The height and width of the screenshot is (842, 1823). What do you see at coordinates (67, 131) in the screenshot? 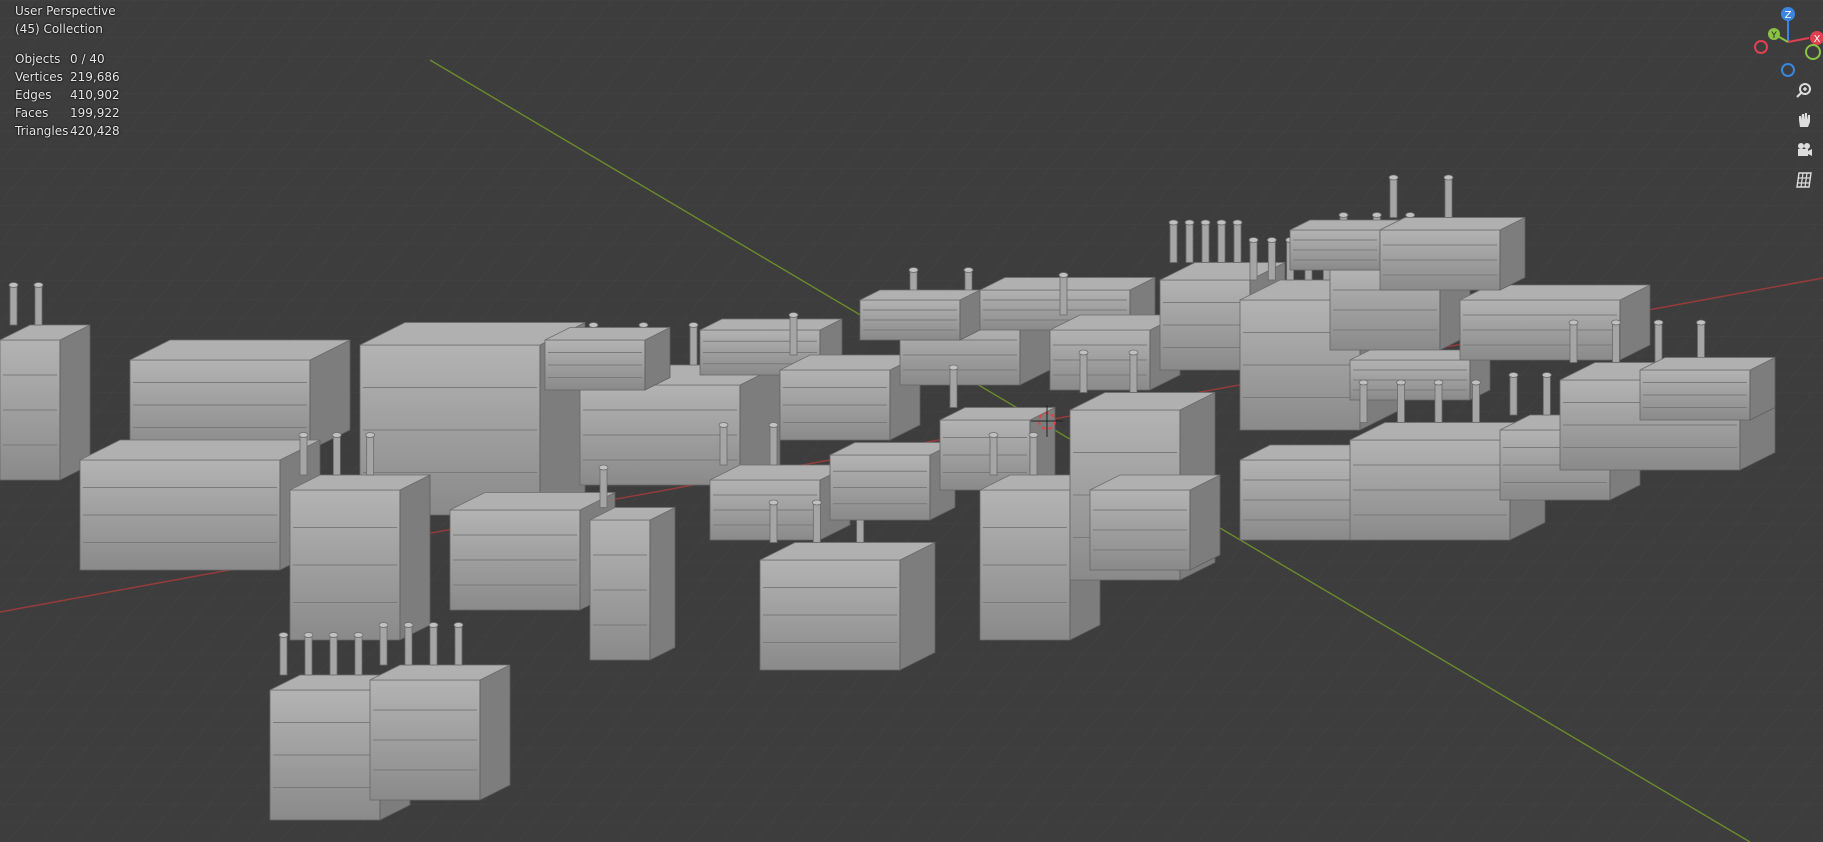
I see `stat-row: Triangles 420,428` at bounding box center [67, 131].